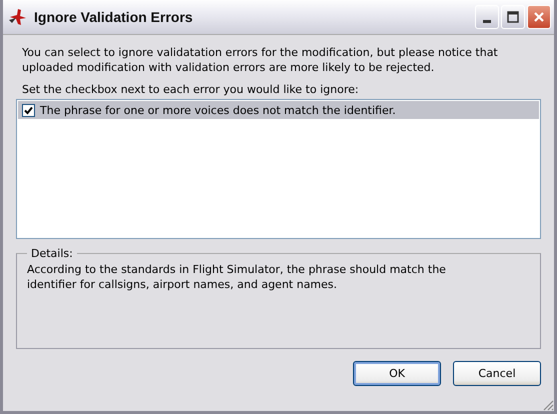  What do you see at coordinates (487, 17) in the screenshot?
I see `minimize-button` at bounding box center [487, 17].